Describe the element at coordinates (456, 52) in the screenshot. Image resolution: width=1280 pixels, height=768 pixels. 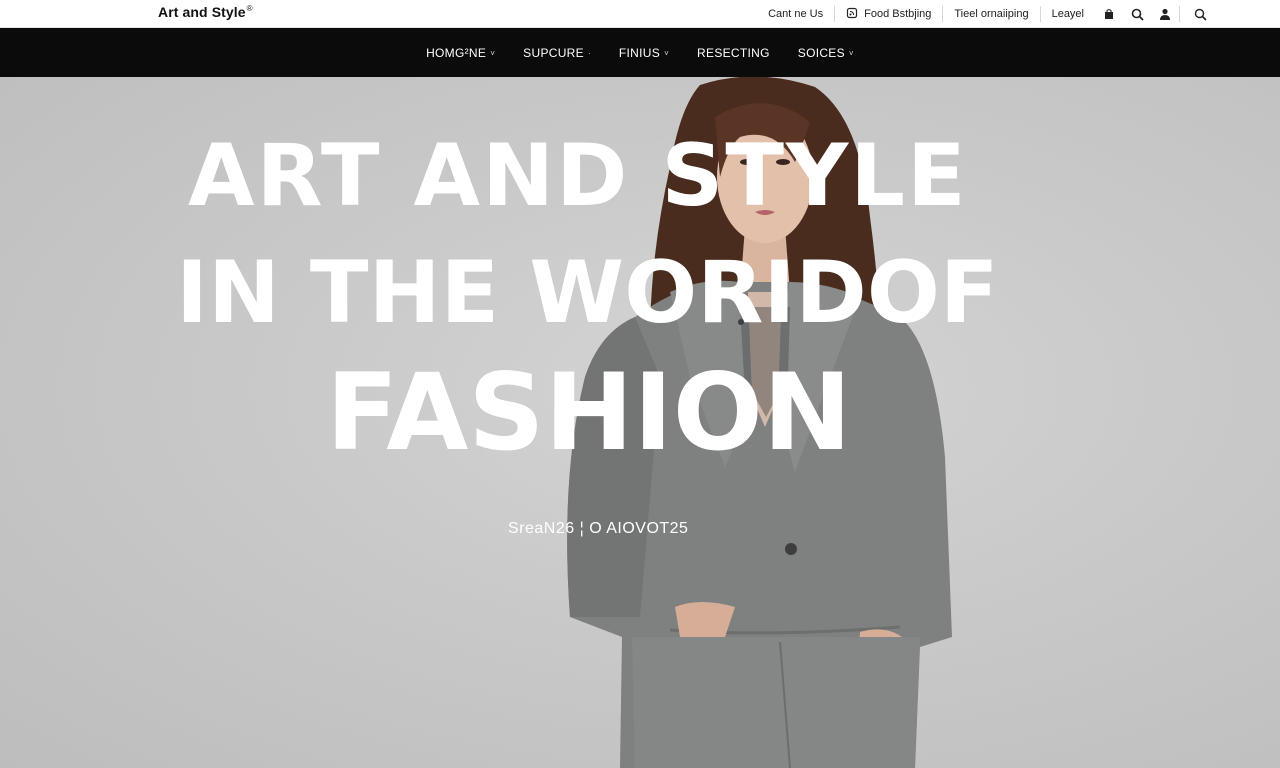
I see `nav-item-label: HOMG²NE` at that location.